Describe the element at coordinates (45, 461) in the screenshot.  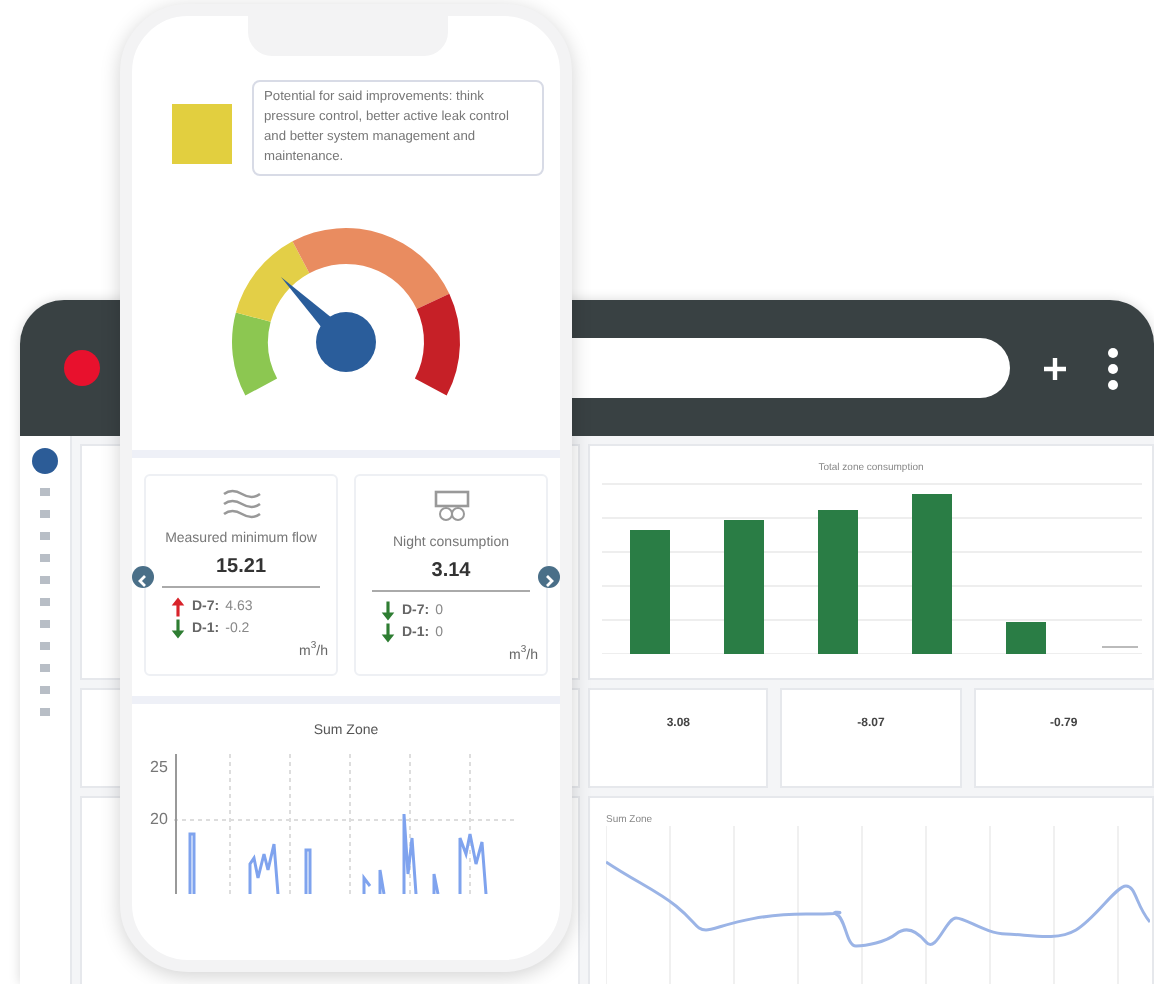
I see `logo-icon` at that location.